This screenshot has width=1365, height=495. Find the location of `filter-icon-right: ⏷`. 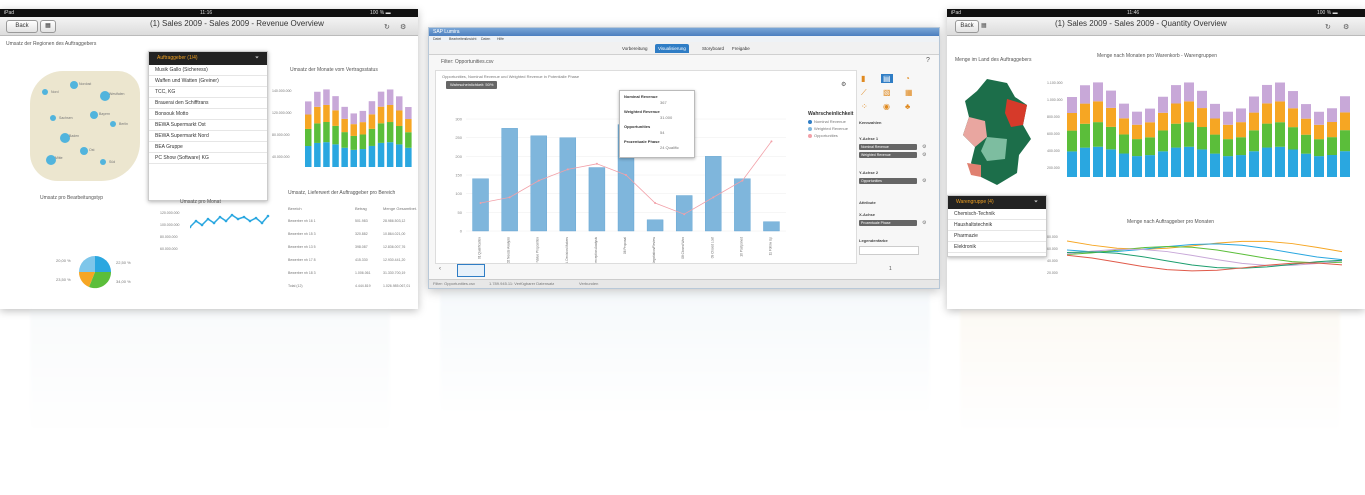

filter-icon-right: ⏷ is located at coordinates (1036, 202).